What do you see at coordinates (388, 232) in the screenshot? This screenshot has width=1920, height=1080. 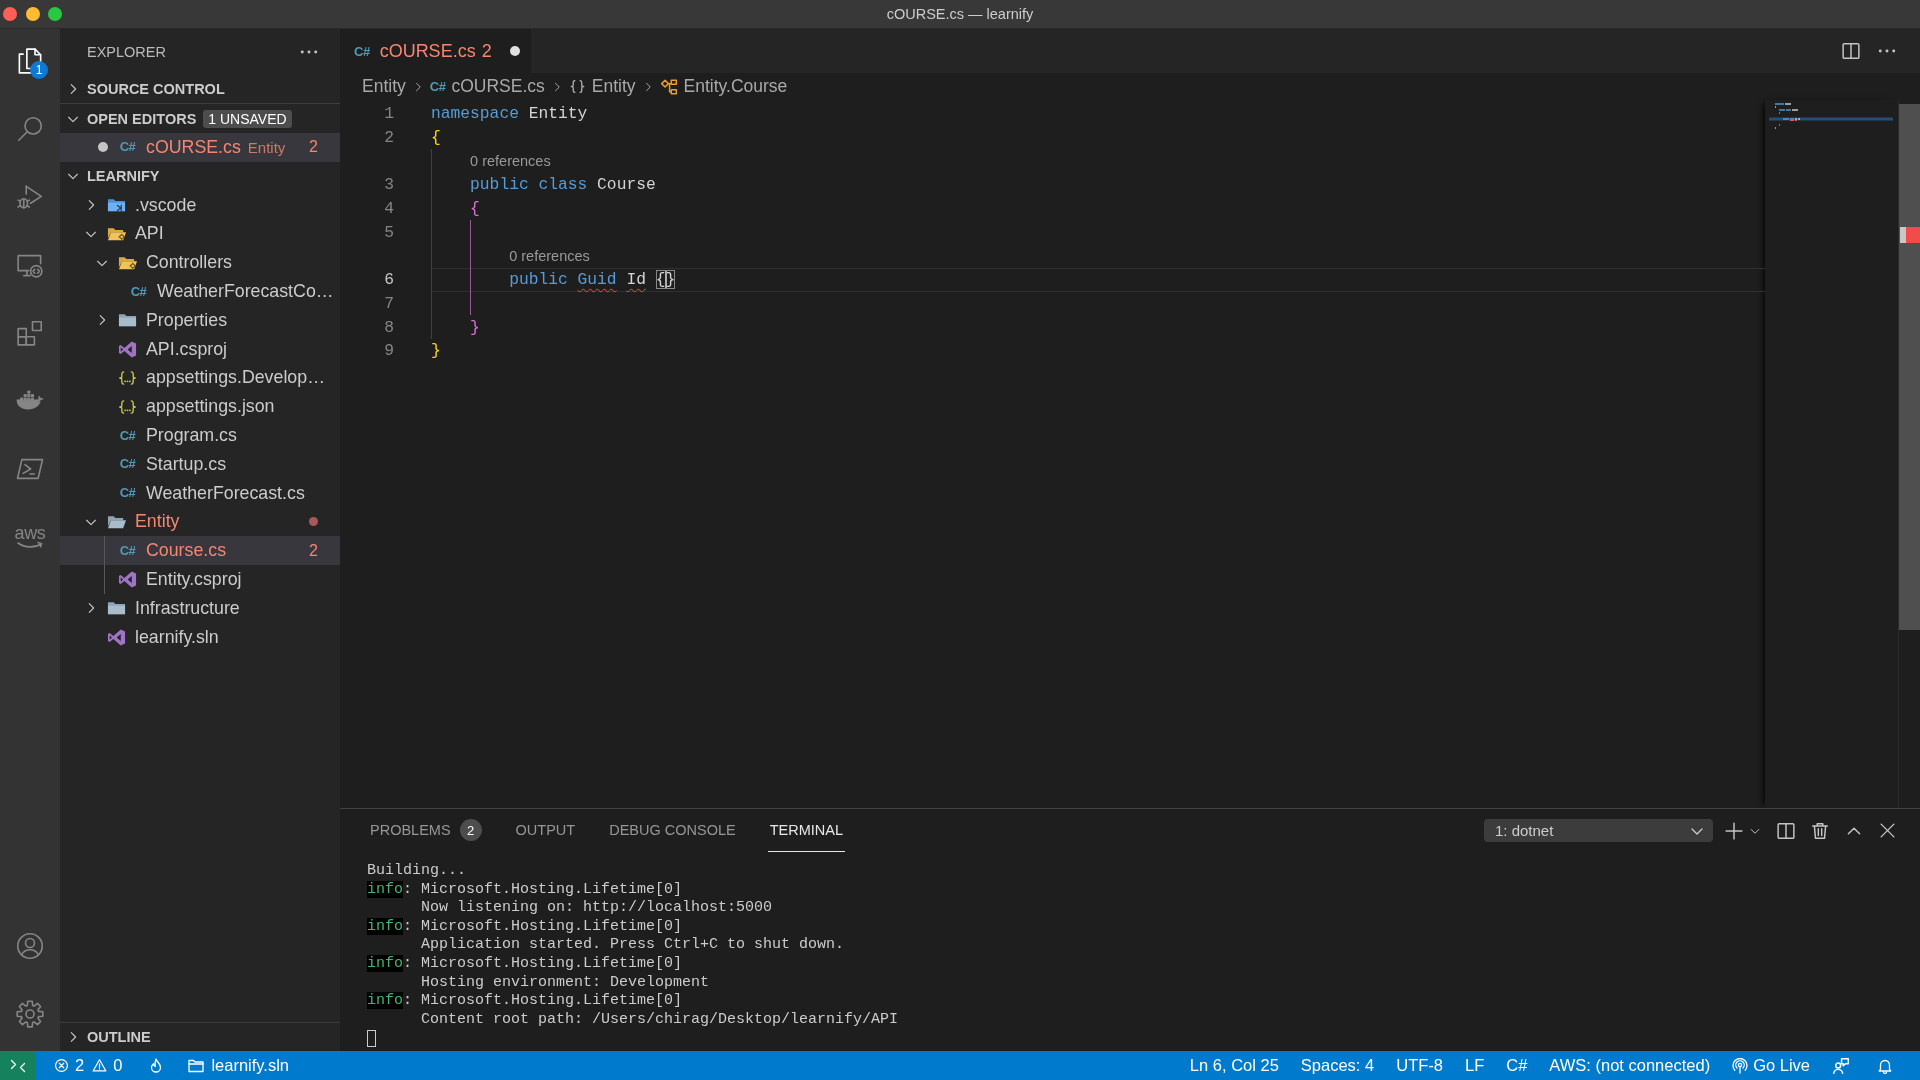 I see `line-number: 5` at bounding box center [388, 232].